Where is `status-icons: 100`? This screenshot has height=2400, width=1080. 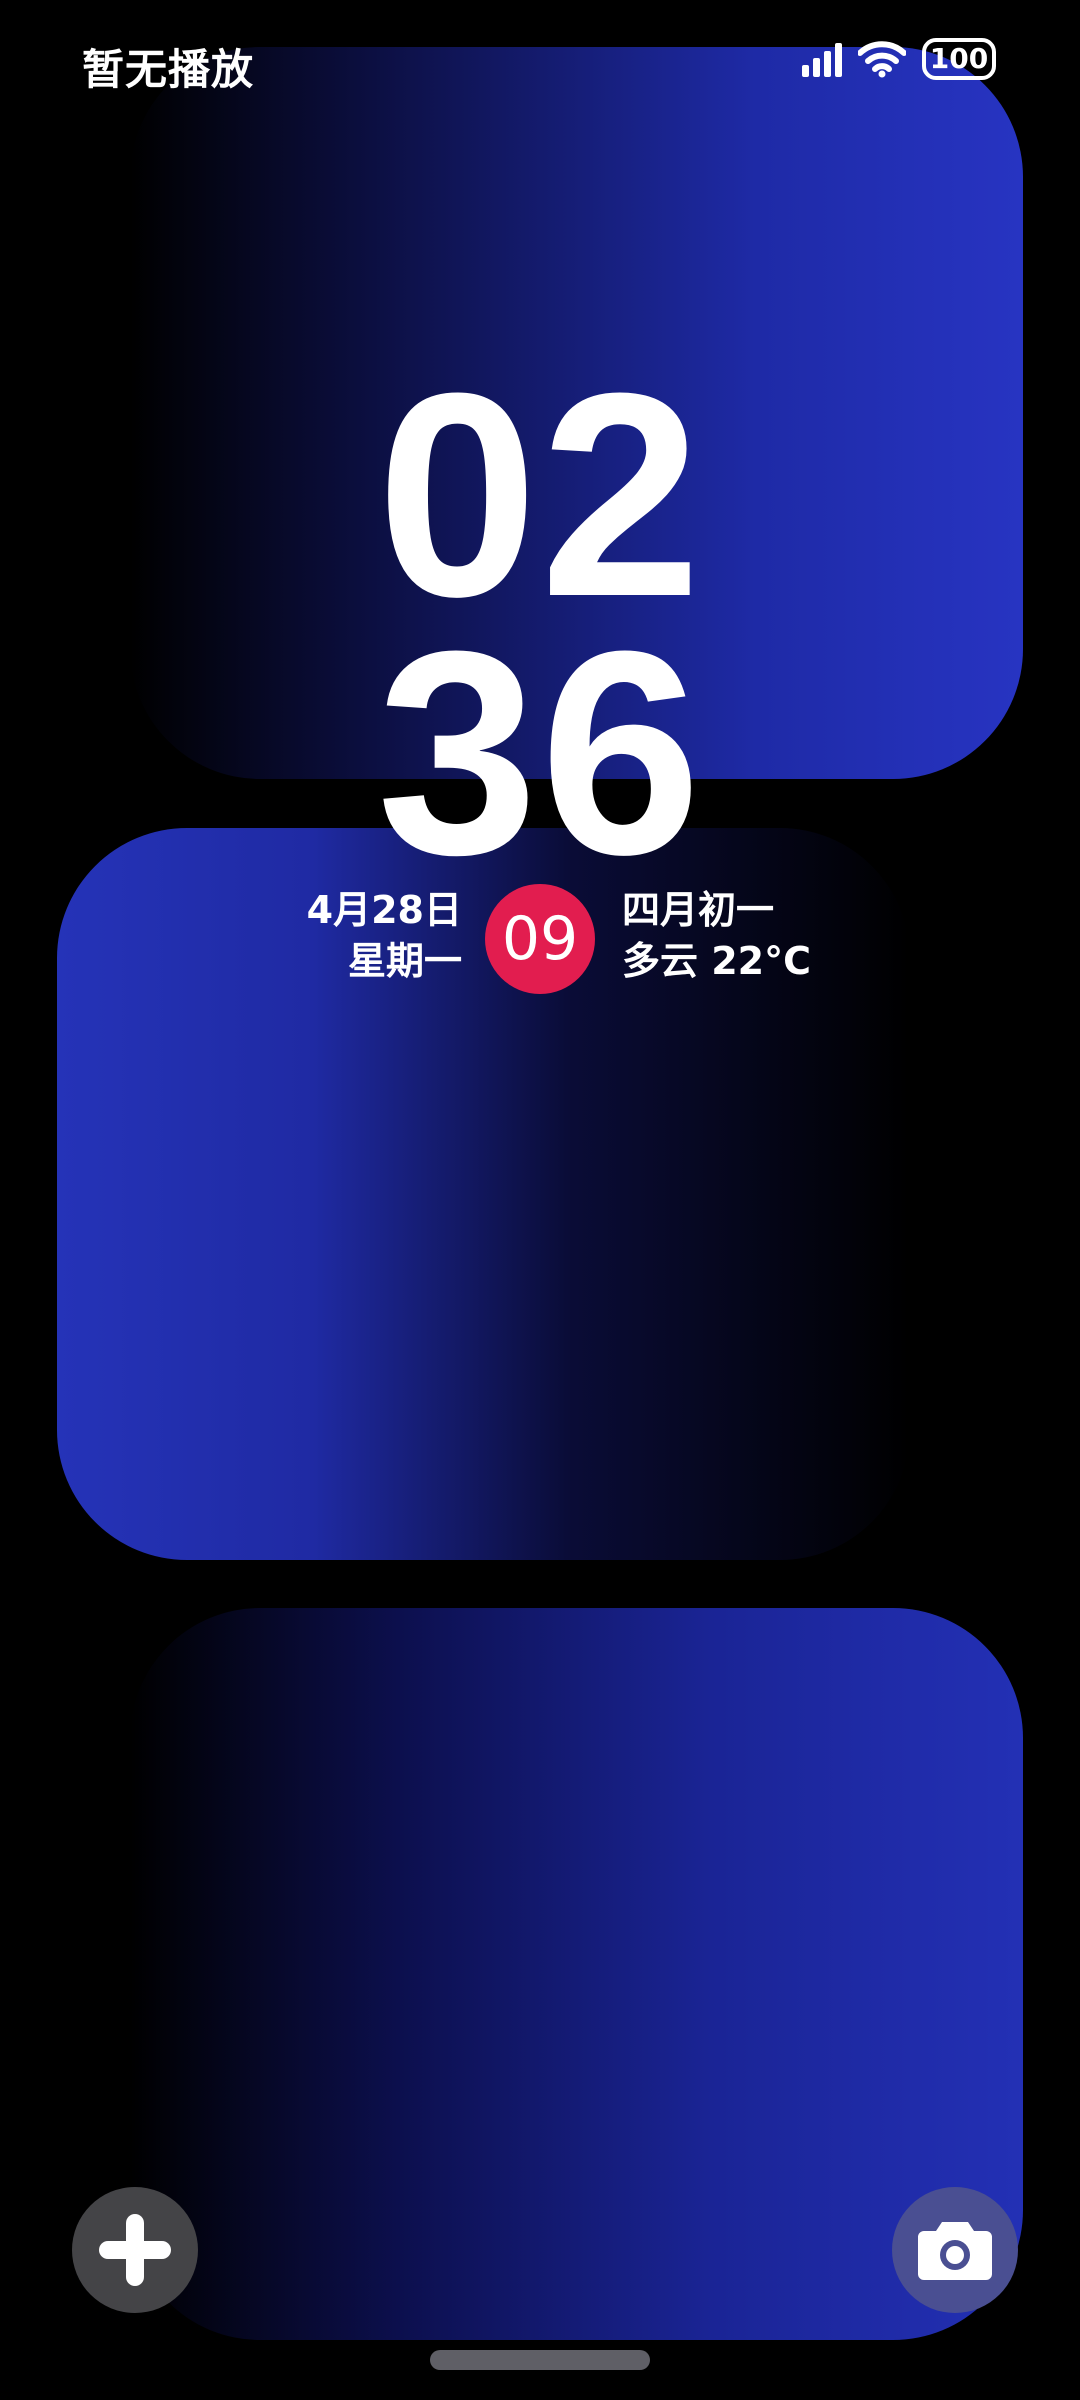 status-icons: 100 is located at coordinates (899, 59).